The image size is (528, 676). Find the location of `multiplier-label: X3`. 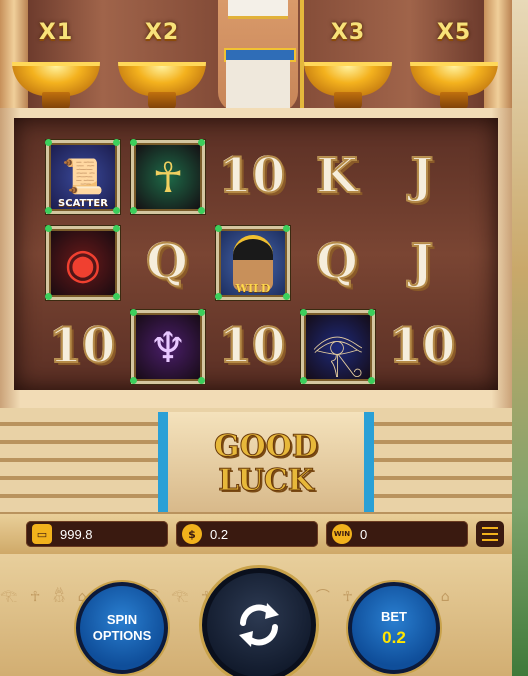

multiplier-label: X3 is located at coordinates (348, 32).